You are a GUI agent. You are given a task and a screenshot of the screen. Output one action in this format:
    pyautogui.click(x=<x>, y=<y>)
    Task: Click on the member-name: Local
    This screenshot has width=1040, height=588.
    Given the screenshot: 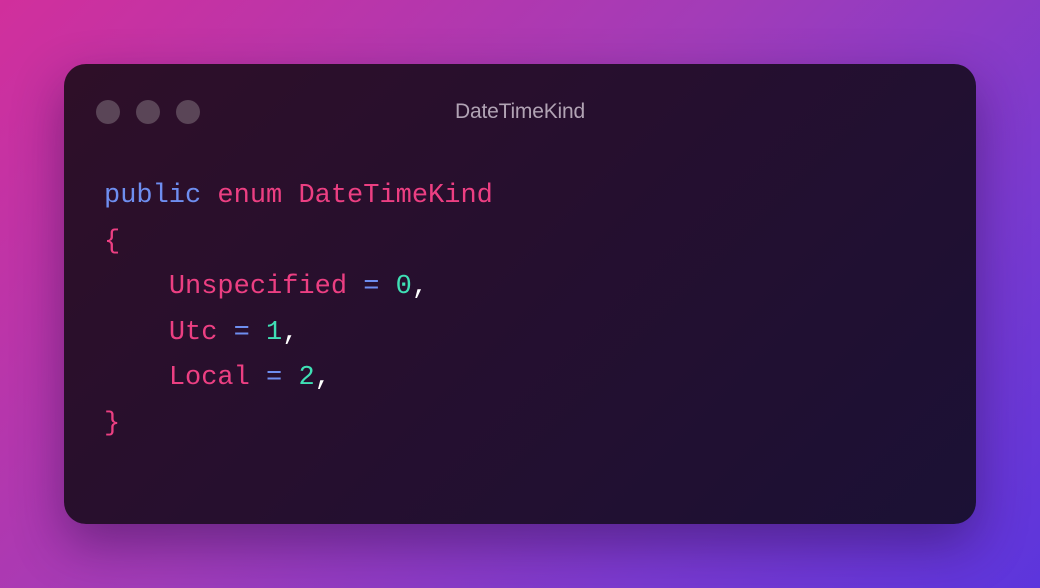 What is the action you would take?
    pyautogui.click(x=209, y=378)
    